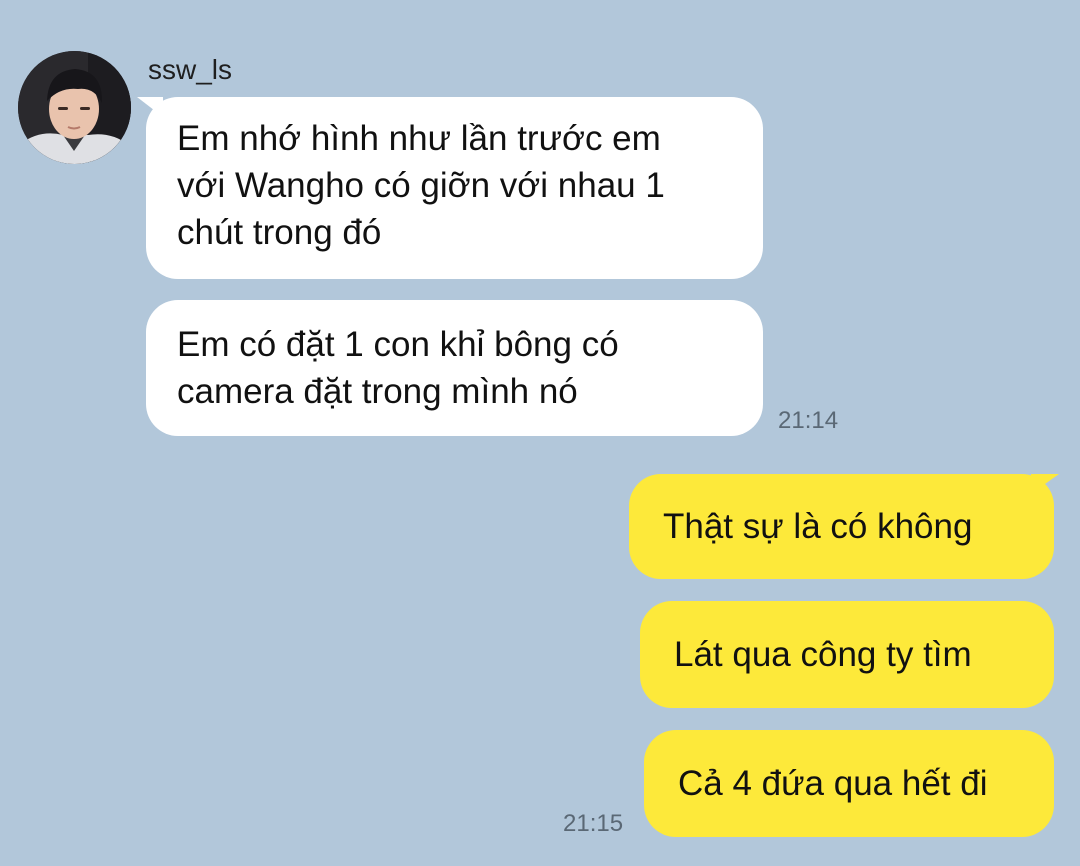 The image size is (1080, 866). I want to click on message-text: Cả 4 đứa qua hết đi, so click(833, 783).